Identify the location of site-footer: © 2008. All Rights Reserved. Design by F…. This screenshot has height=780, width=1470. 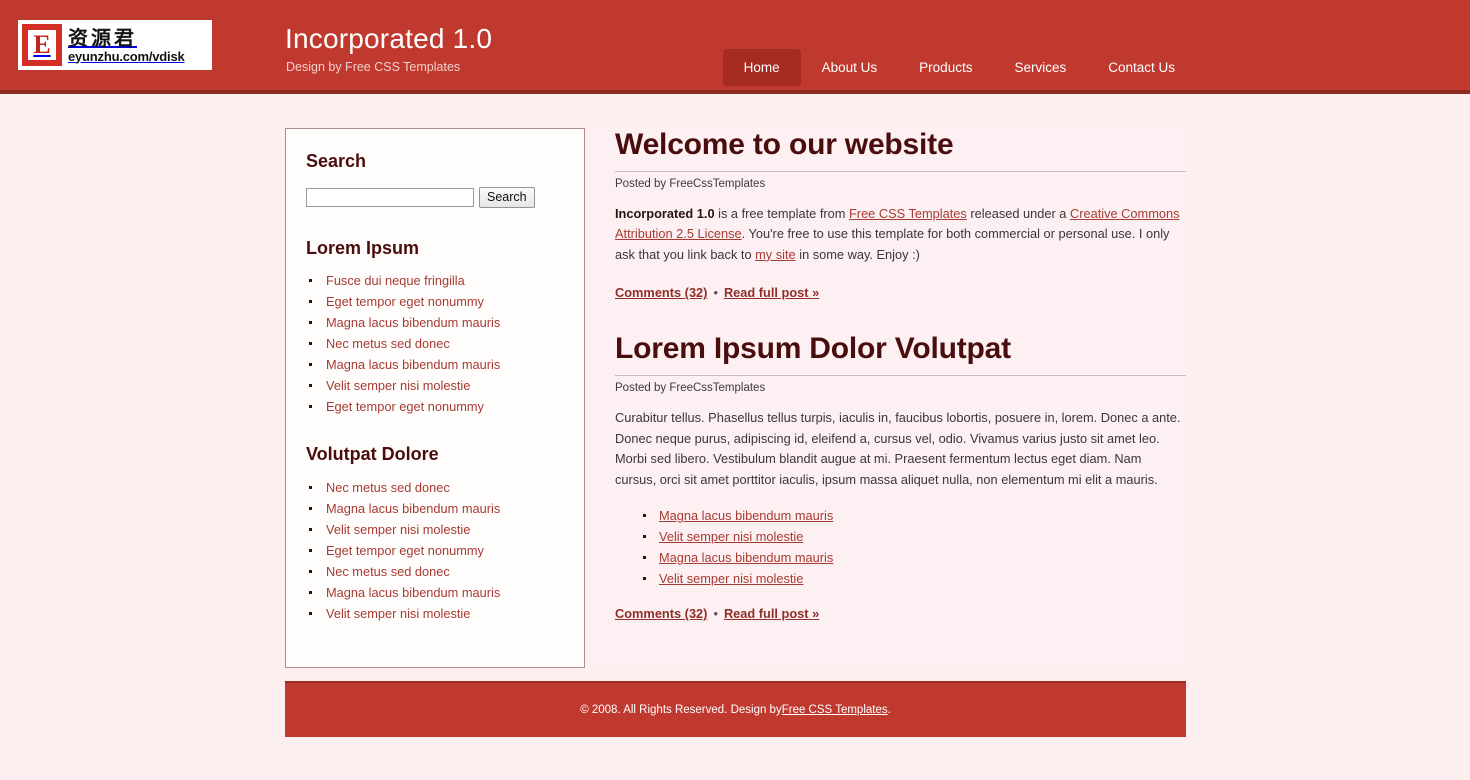
(735, 709).